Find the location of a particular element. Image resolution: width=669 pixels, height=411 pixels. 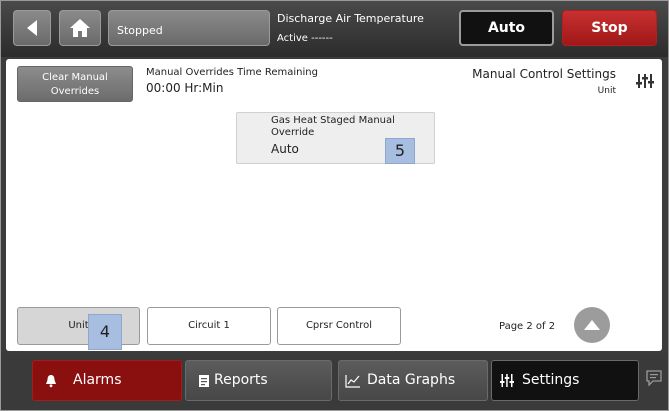

settings-button: Settings is located at coordinates (565, 380).